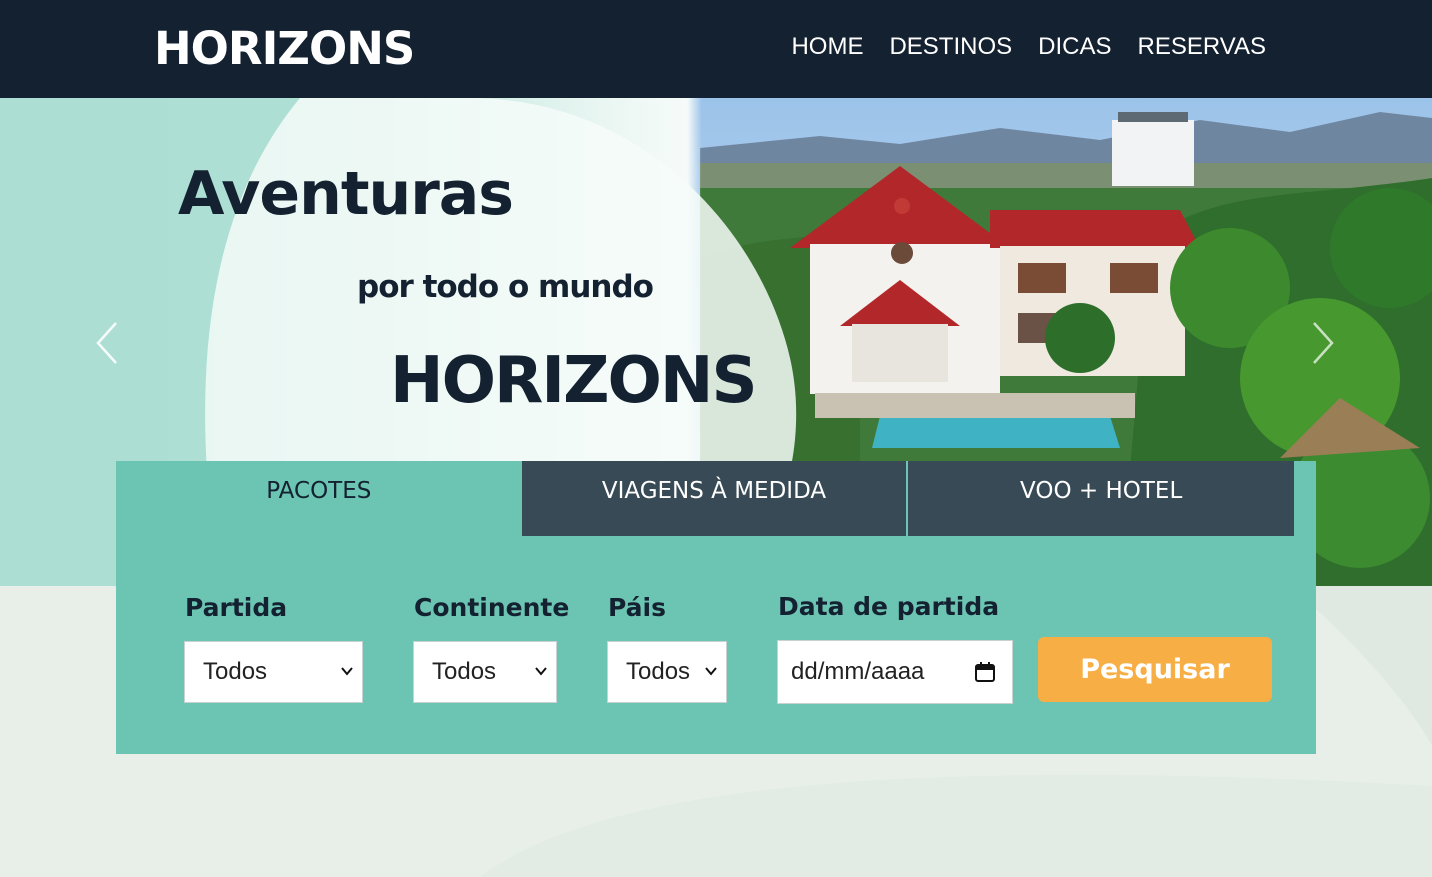 The width and height of the screenshot is (1432, 877). Describe the element at coordinates (716, 49) in the screenshot. I see `top-navbar: HORIZONS HOME DESTINOS DICAS RESERVAS` at that location.